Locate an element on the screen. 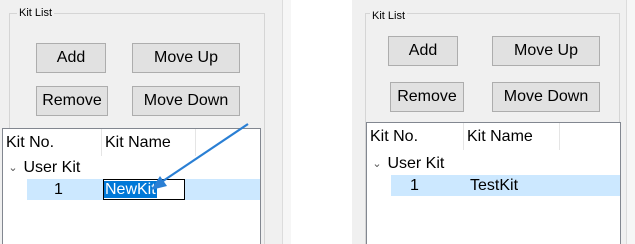  annotation-arrow-icon is located at coordinates (200, 156).